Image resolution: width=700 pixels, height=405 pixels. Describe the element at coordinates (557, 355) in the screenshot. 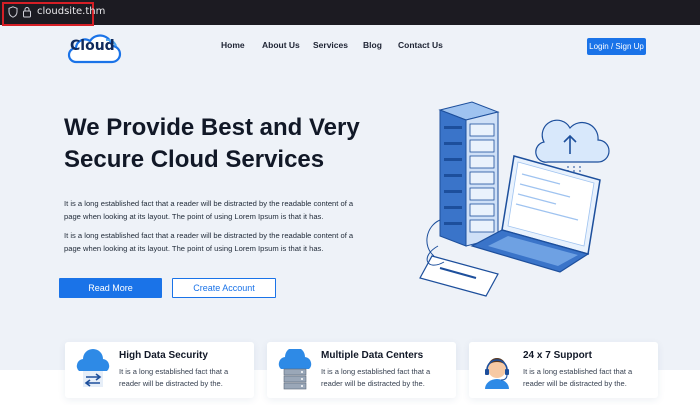

I see `feature-title: 24 x 7 Support` at that location.